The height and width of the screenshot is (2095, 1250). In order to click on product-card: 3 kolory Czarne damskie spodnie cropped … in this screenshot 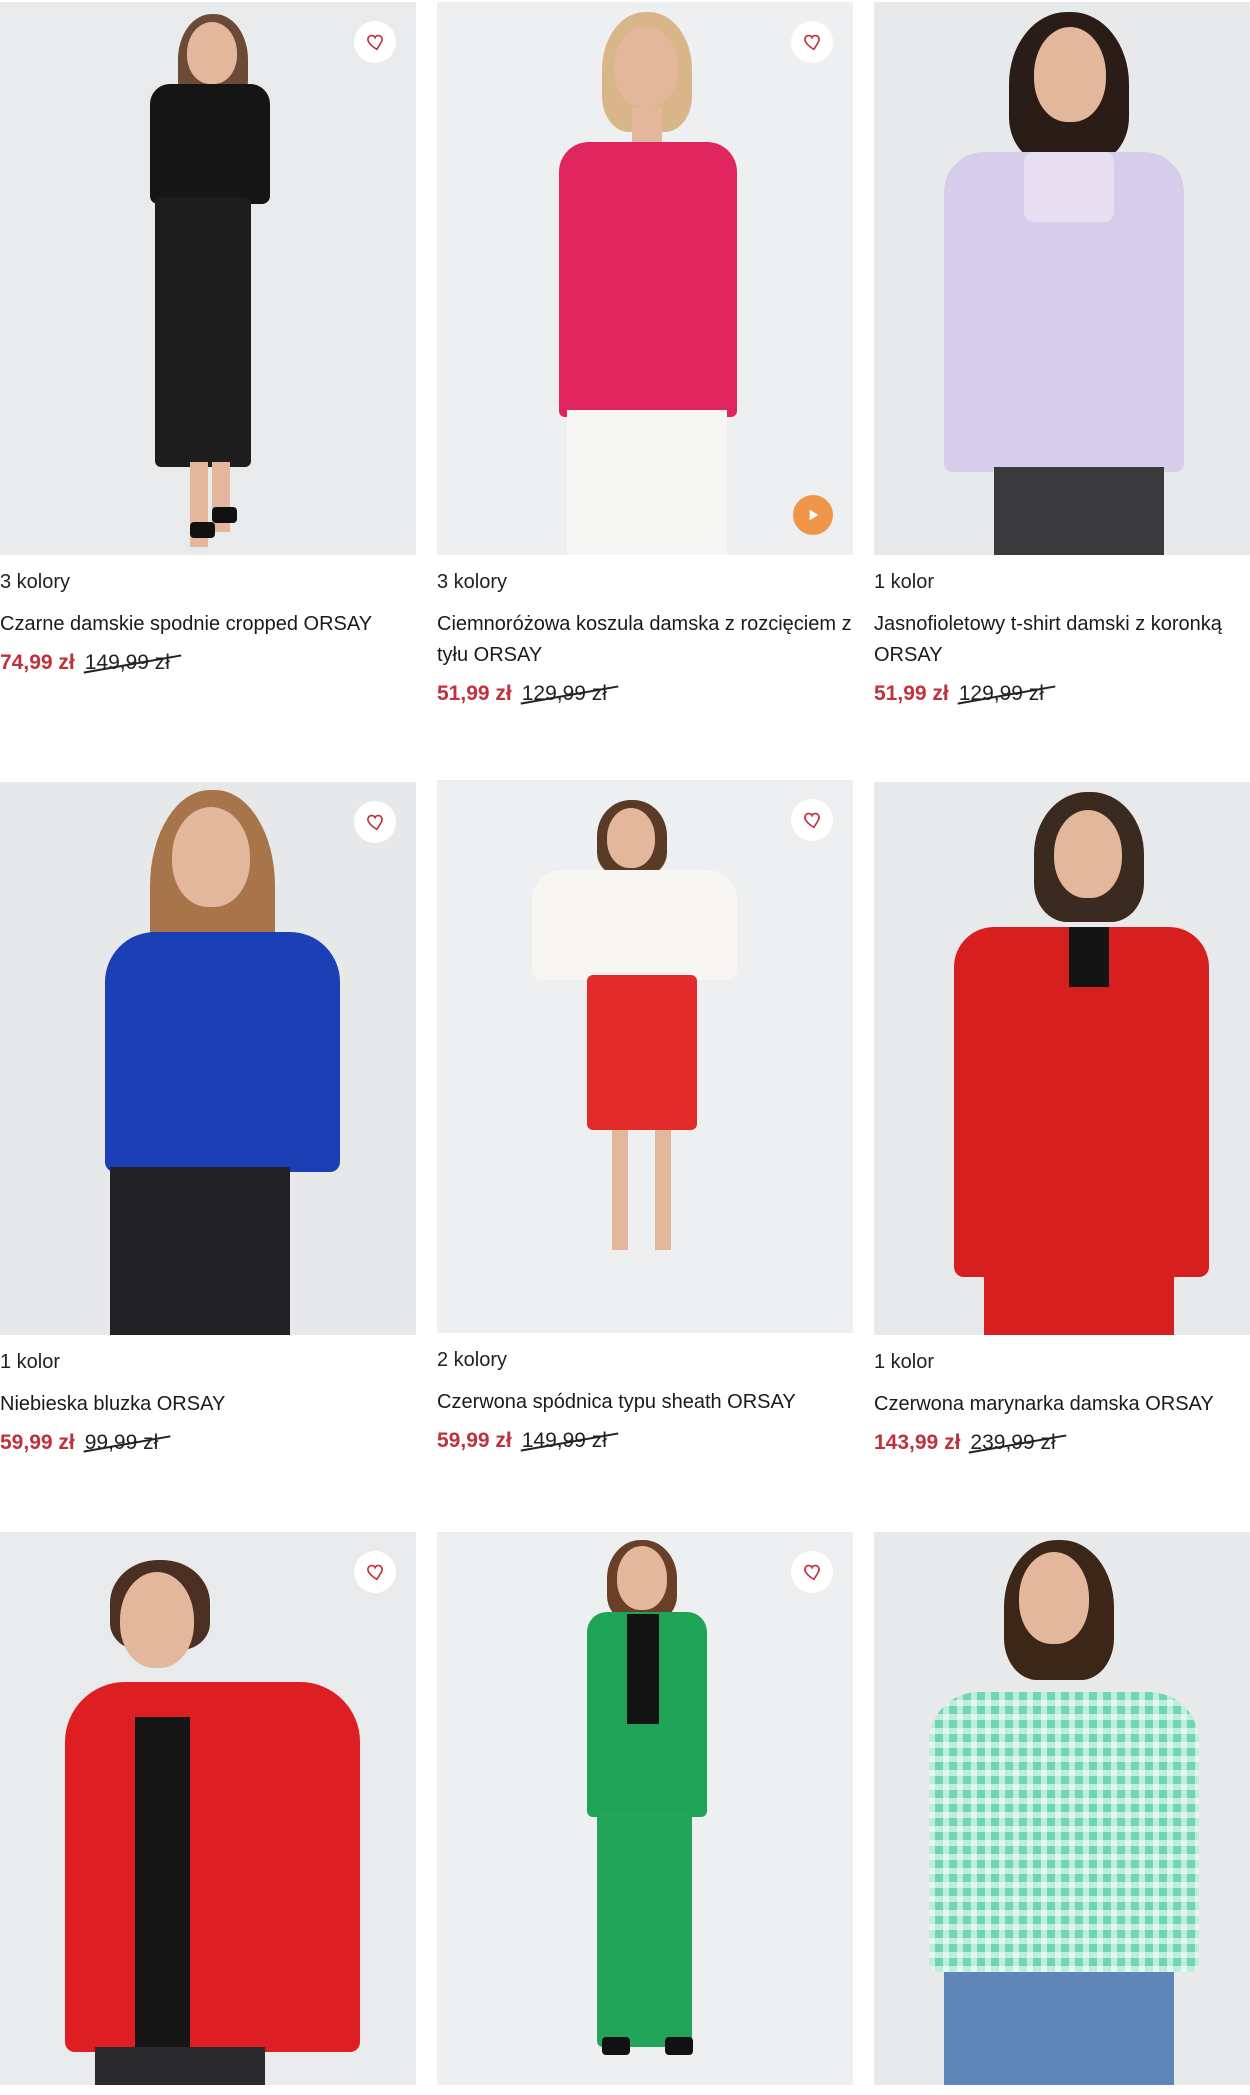, I will do `click(208, 340)`.